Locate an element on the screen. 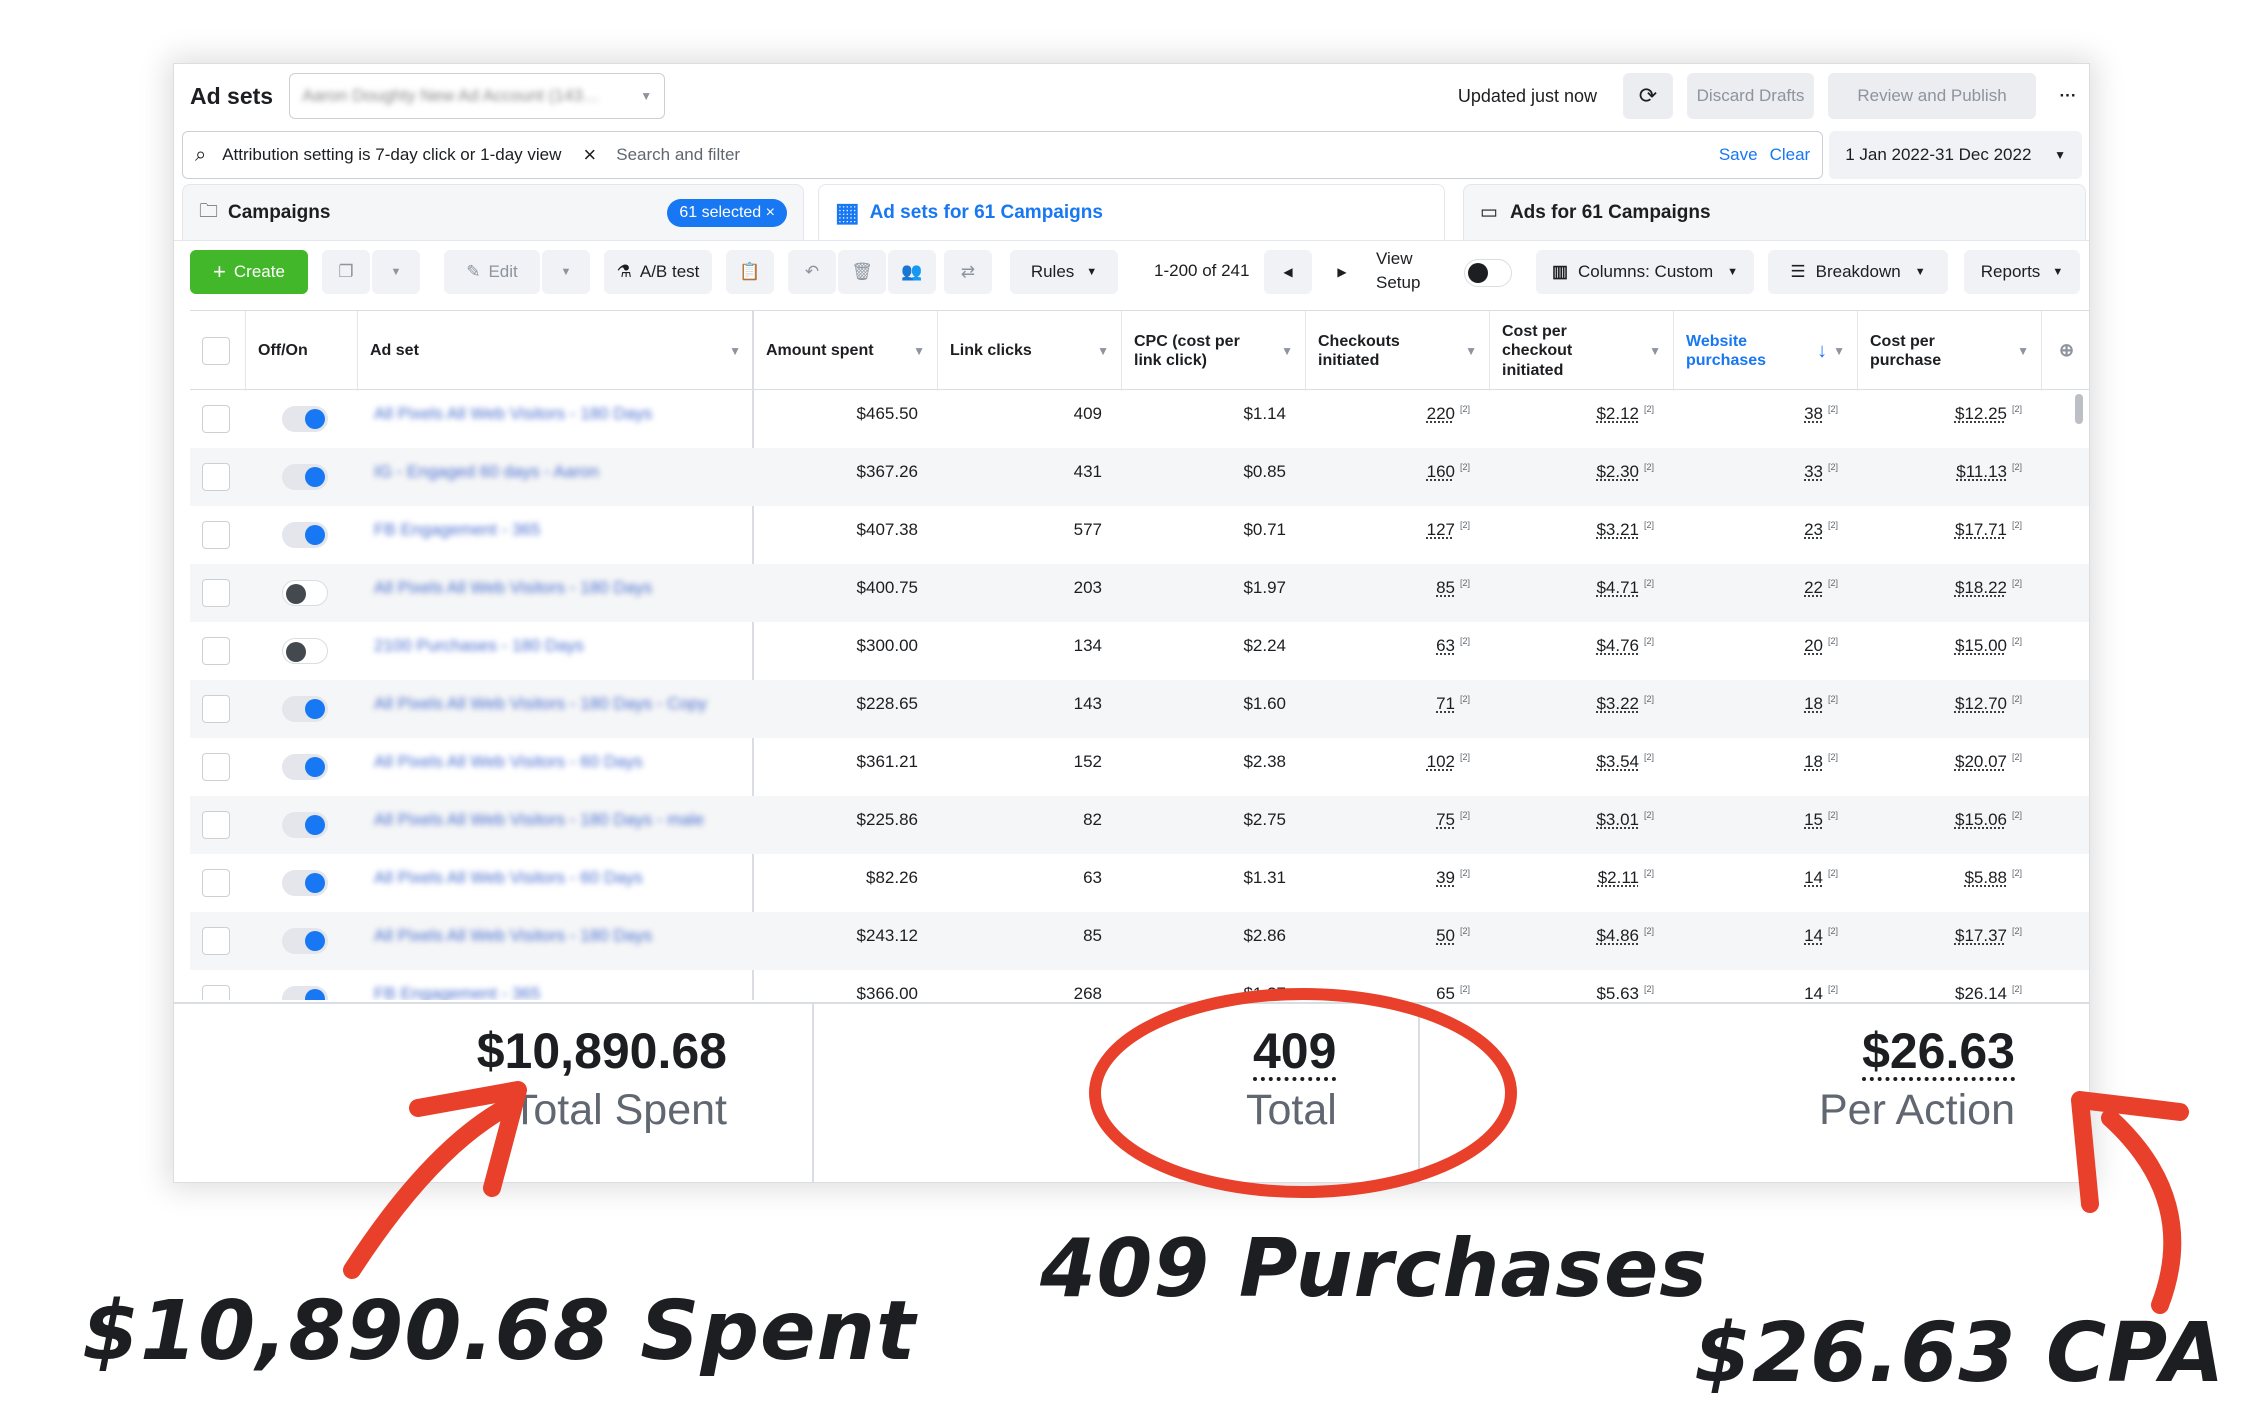 The width and height of the screenshot is (2250, 1422). annotation-purchases: 409 Purchases is located at coordinates (1374, 1268).